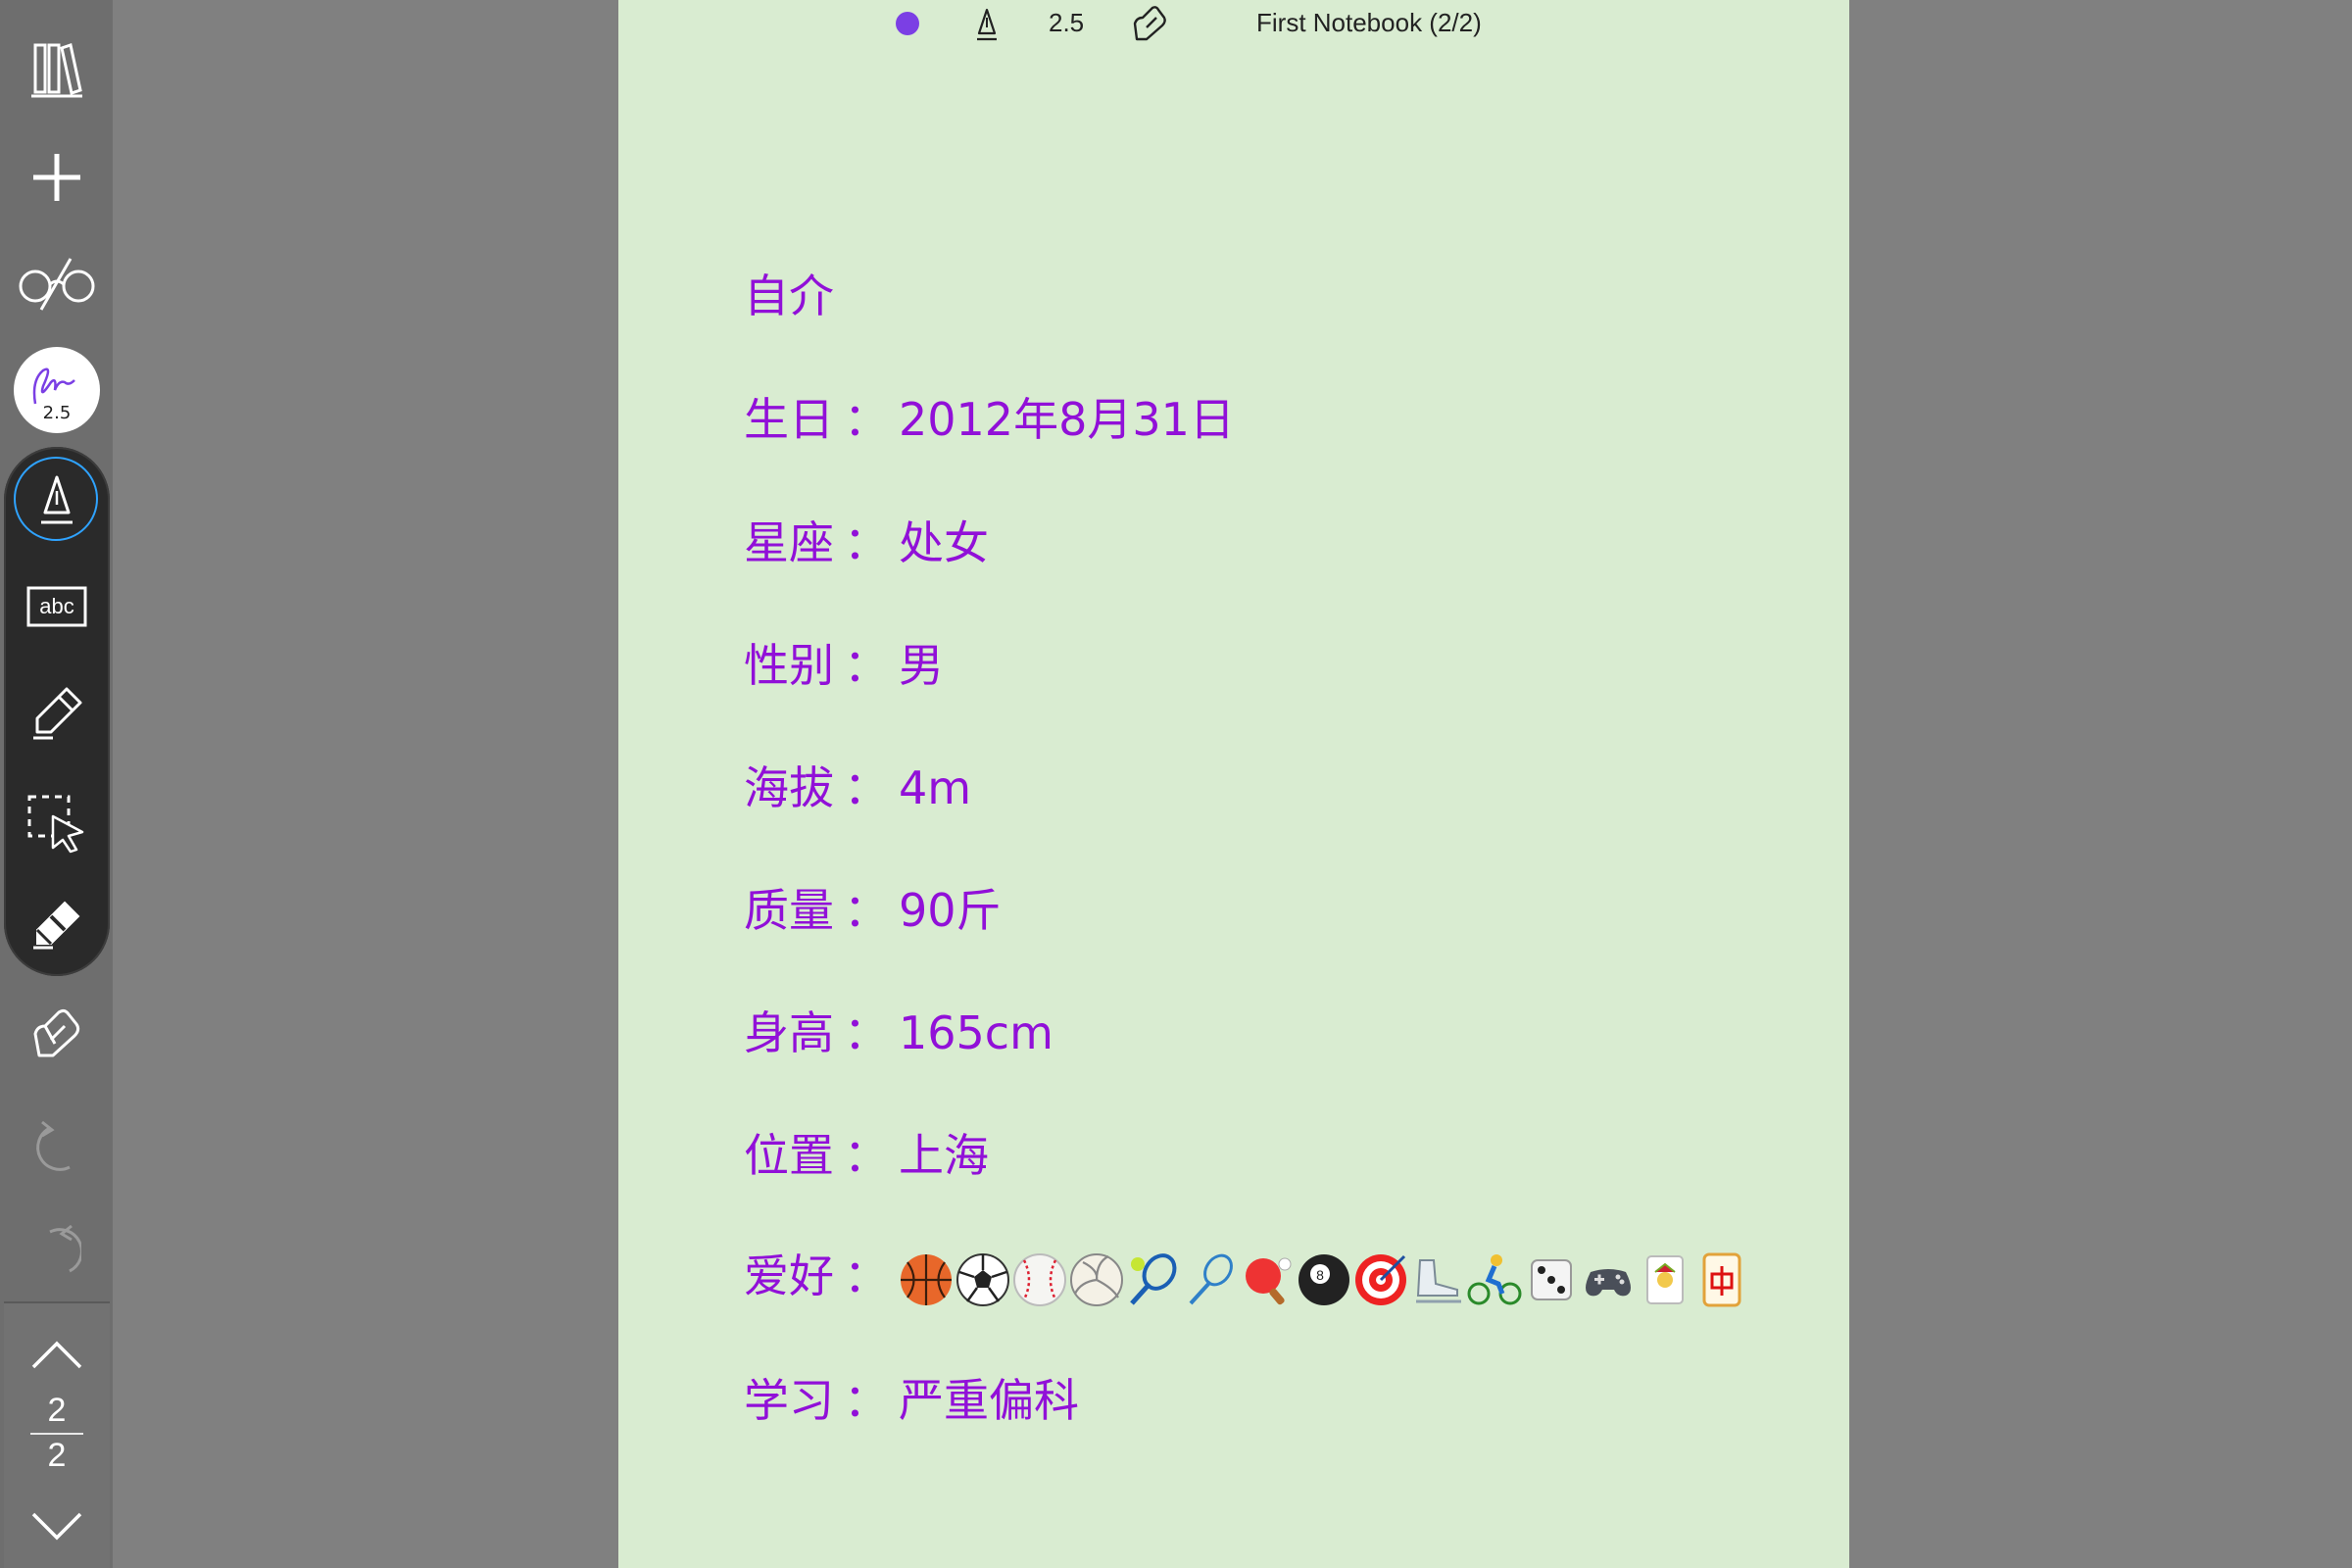 The image size is (2352, 1568). I want to click on note-line-study: 学习：严重偏科, so click(911, 1397).